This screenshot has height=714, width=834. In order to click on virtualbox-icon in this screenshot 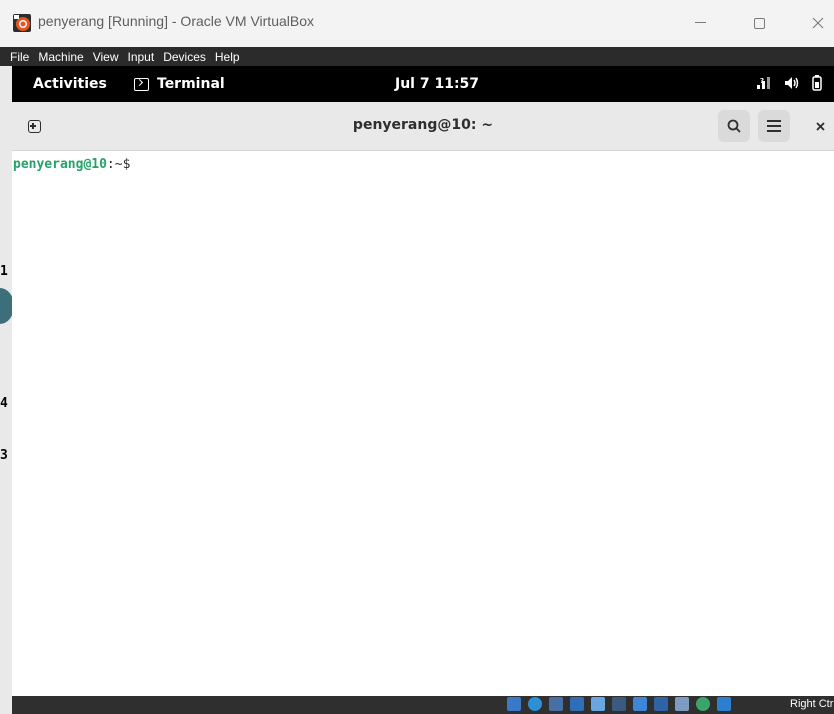, I will do `click(22, 23)`.